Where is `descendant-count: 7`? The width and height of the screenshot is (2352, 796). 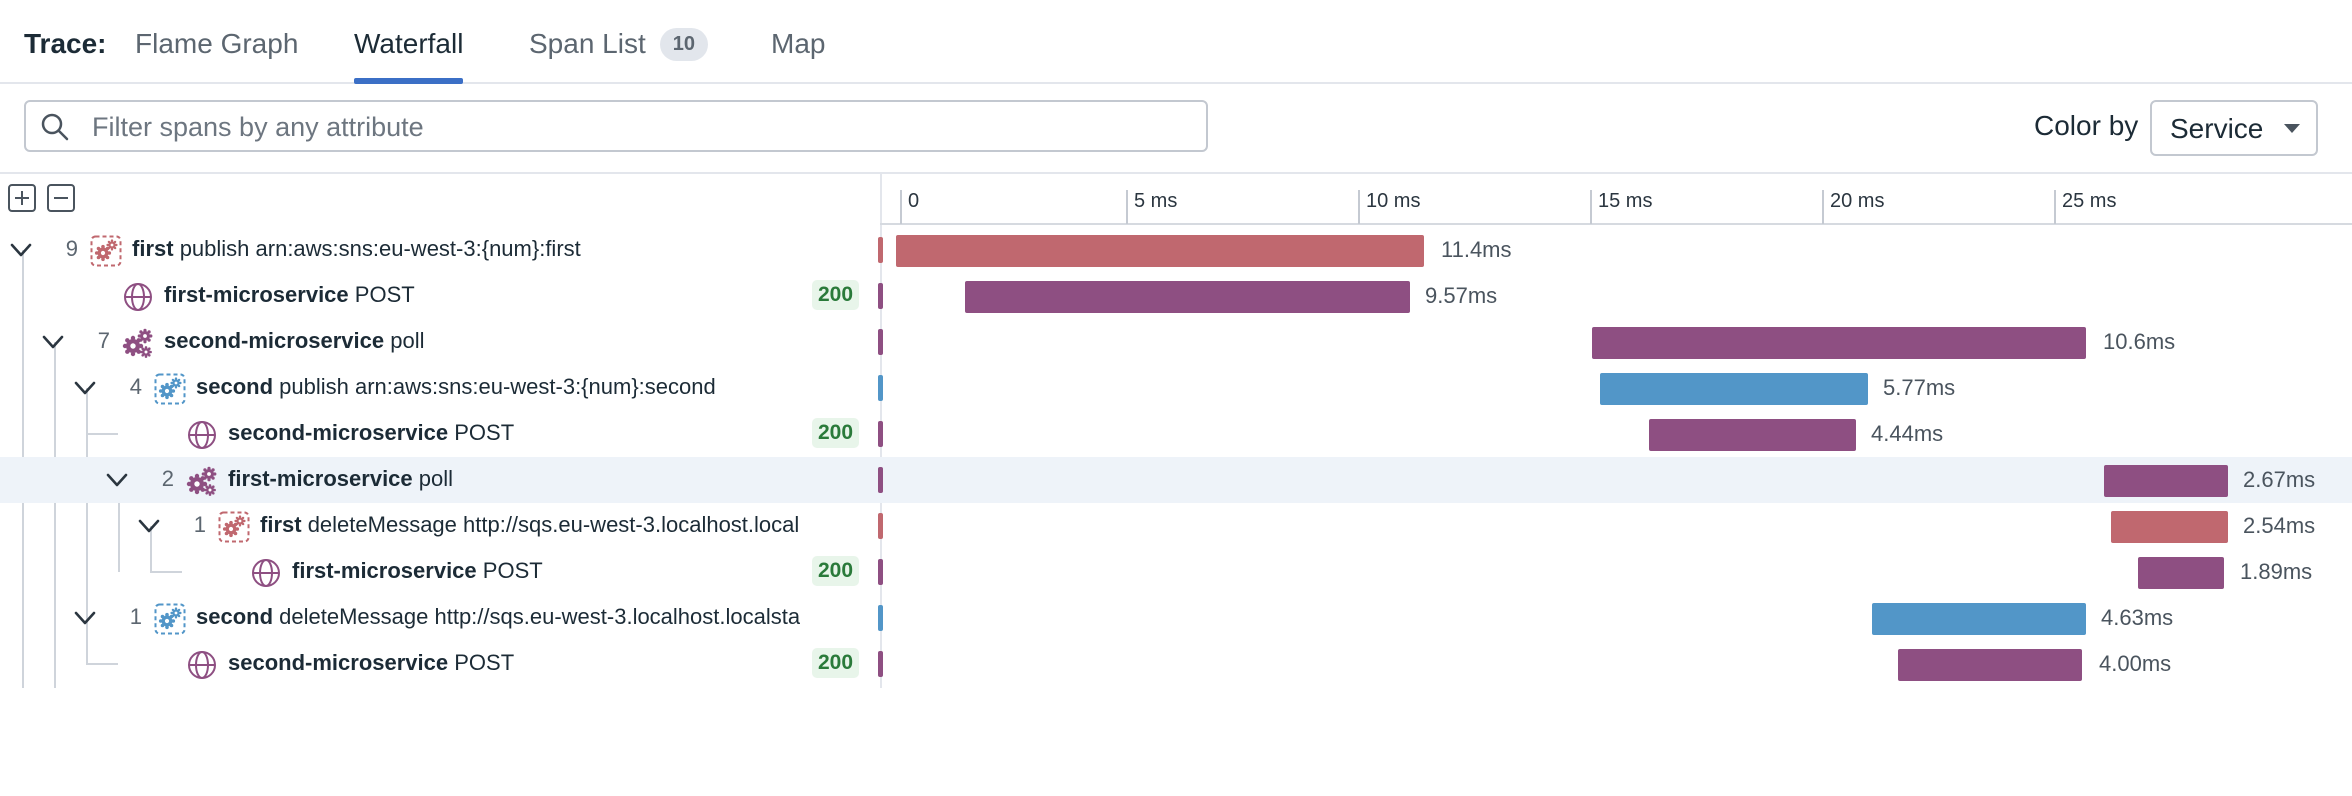 descendant-count: 7 is located at coordinates (103, 340).